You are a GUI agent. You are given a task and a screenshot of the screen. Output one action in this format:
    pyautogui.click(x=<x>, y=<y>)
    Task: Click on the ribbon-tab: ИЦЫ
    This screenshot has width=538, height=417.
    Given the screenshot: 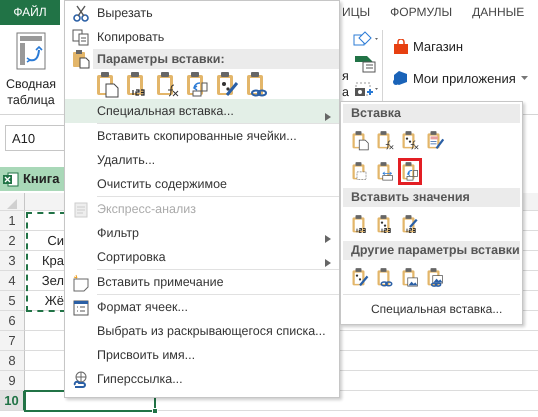 What is the action you would take?
    pyautogui.click(x=361, y=12)
    